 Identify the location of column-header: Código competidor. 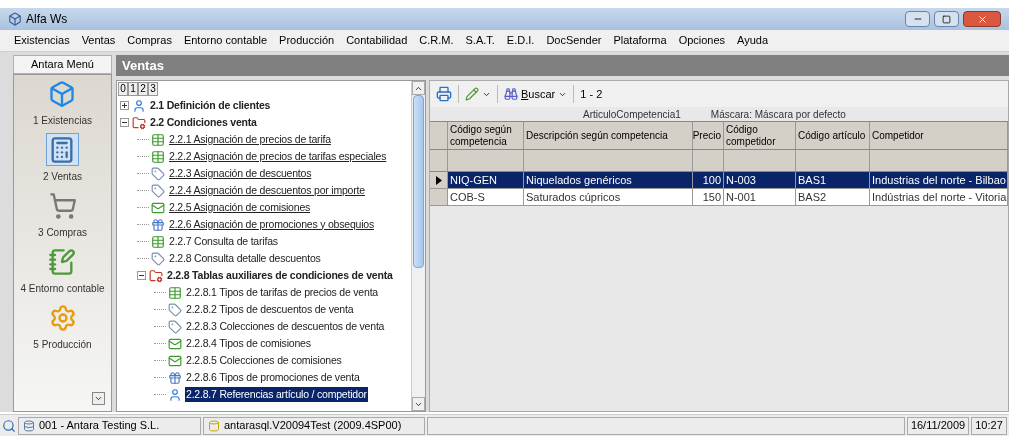
(760, 135).